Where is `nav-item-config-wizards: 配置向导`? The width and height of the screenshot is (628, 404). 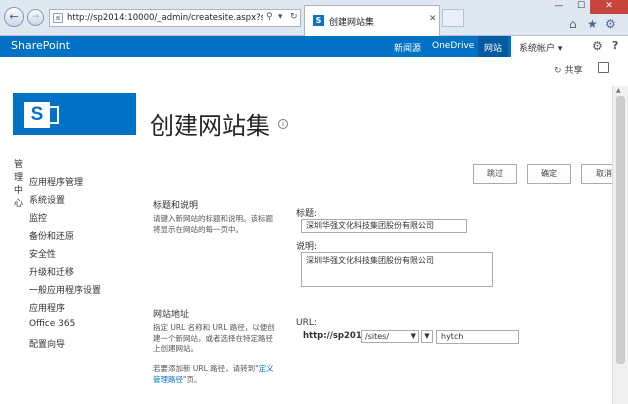 nav-item-config-wizards: 配置向导 is located at coordinates (47, 343).